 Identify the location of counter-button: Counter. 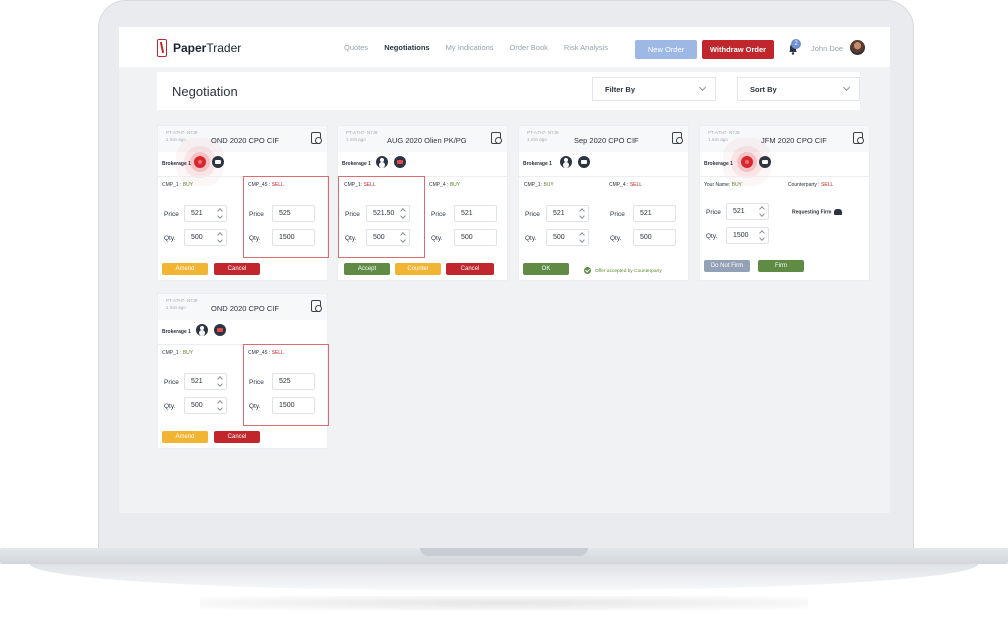
(418, 269).